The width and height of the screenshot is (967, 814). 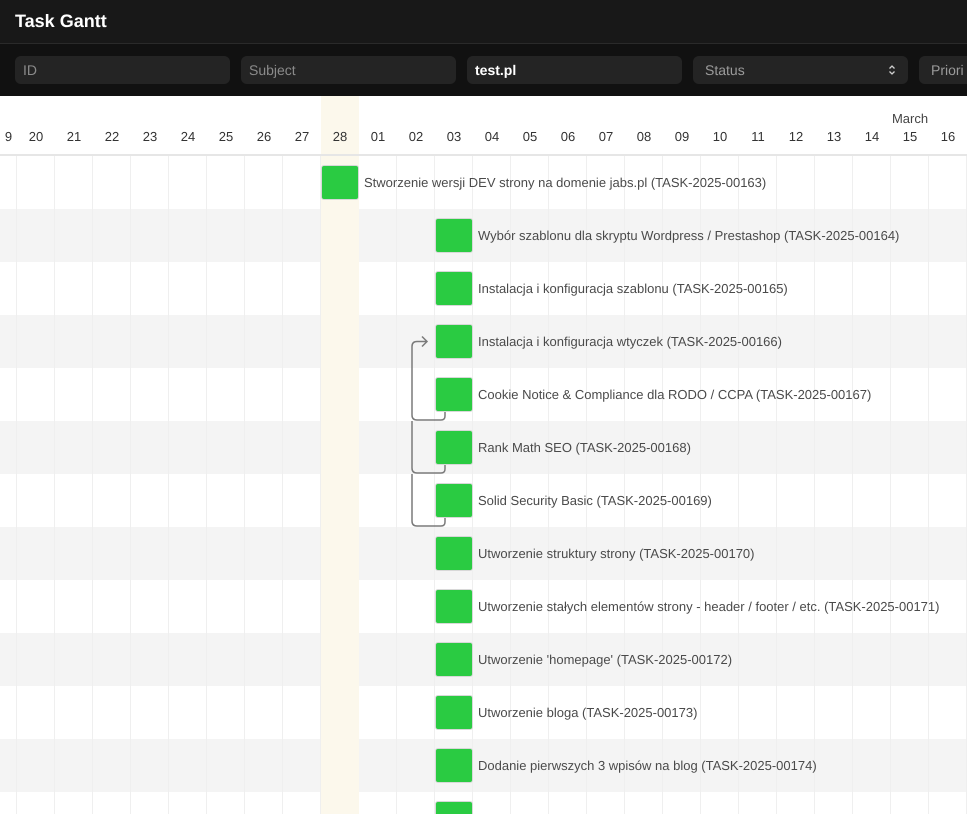 What do you see at coordinates (675, 395) in the screenshot?
I see `task-label: Cookie Notice & Compliance dla RODO / CCPA (TASK-2025-00167)` at bounding box center [675, 395].